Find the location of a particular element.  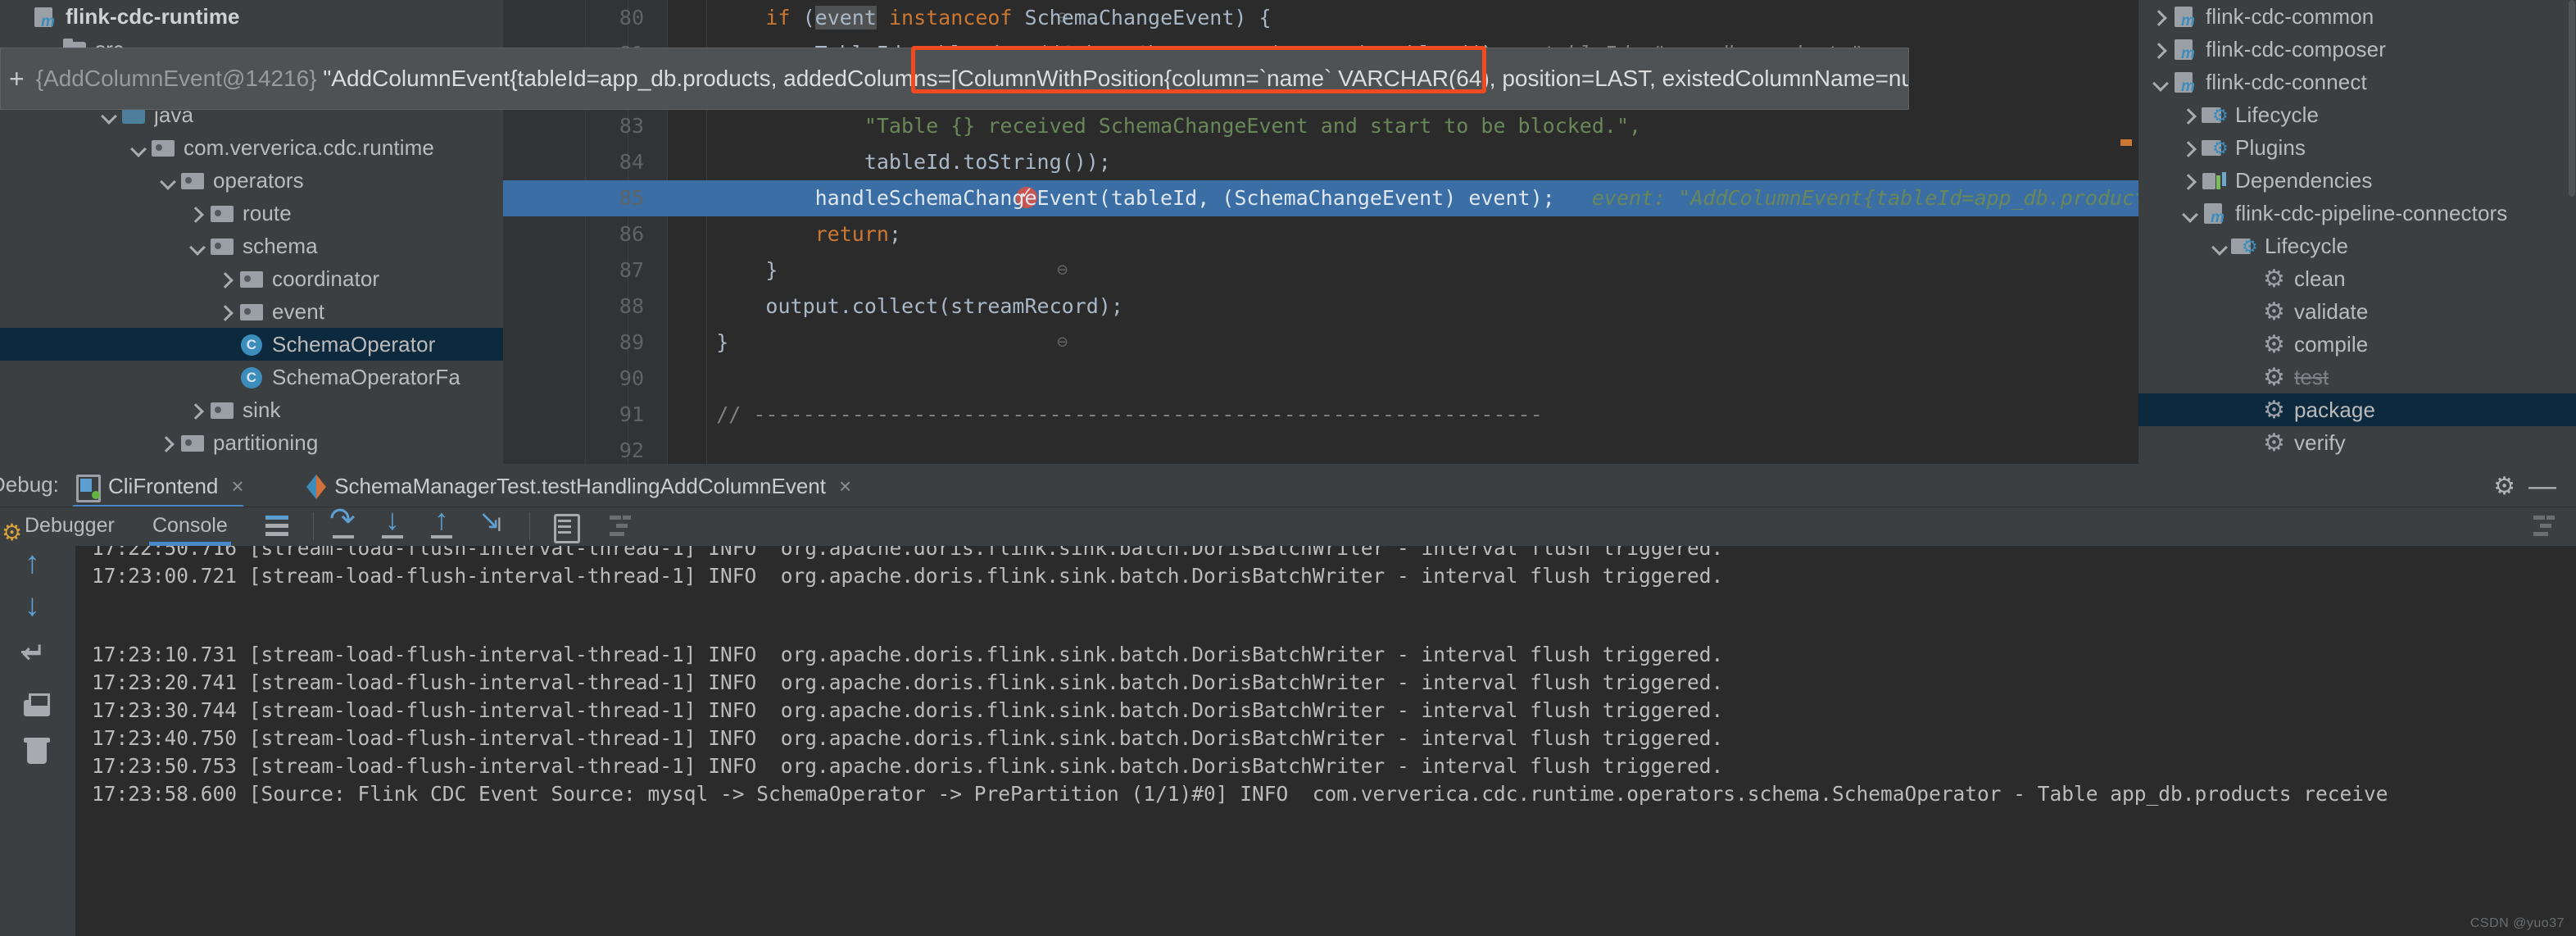

code-text: output.collect(streamRecord); is located at coordinates (895, 306).